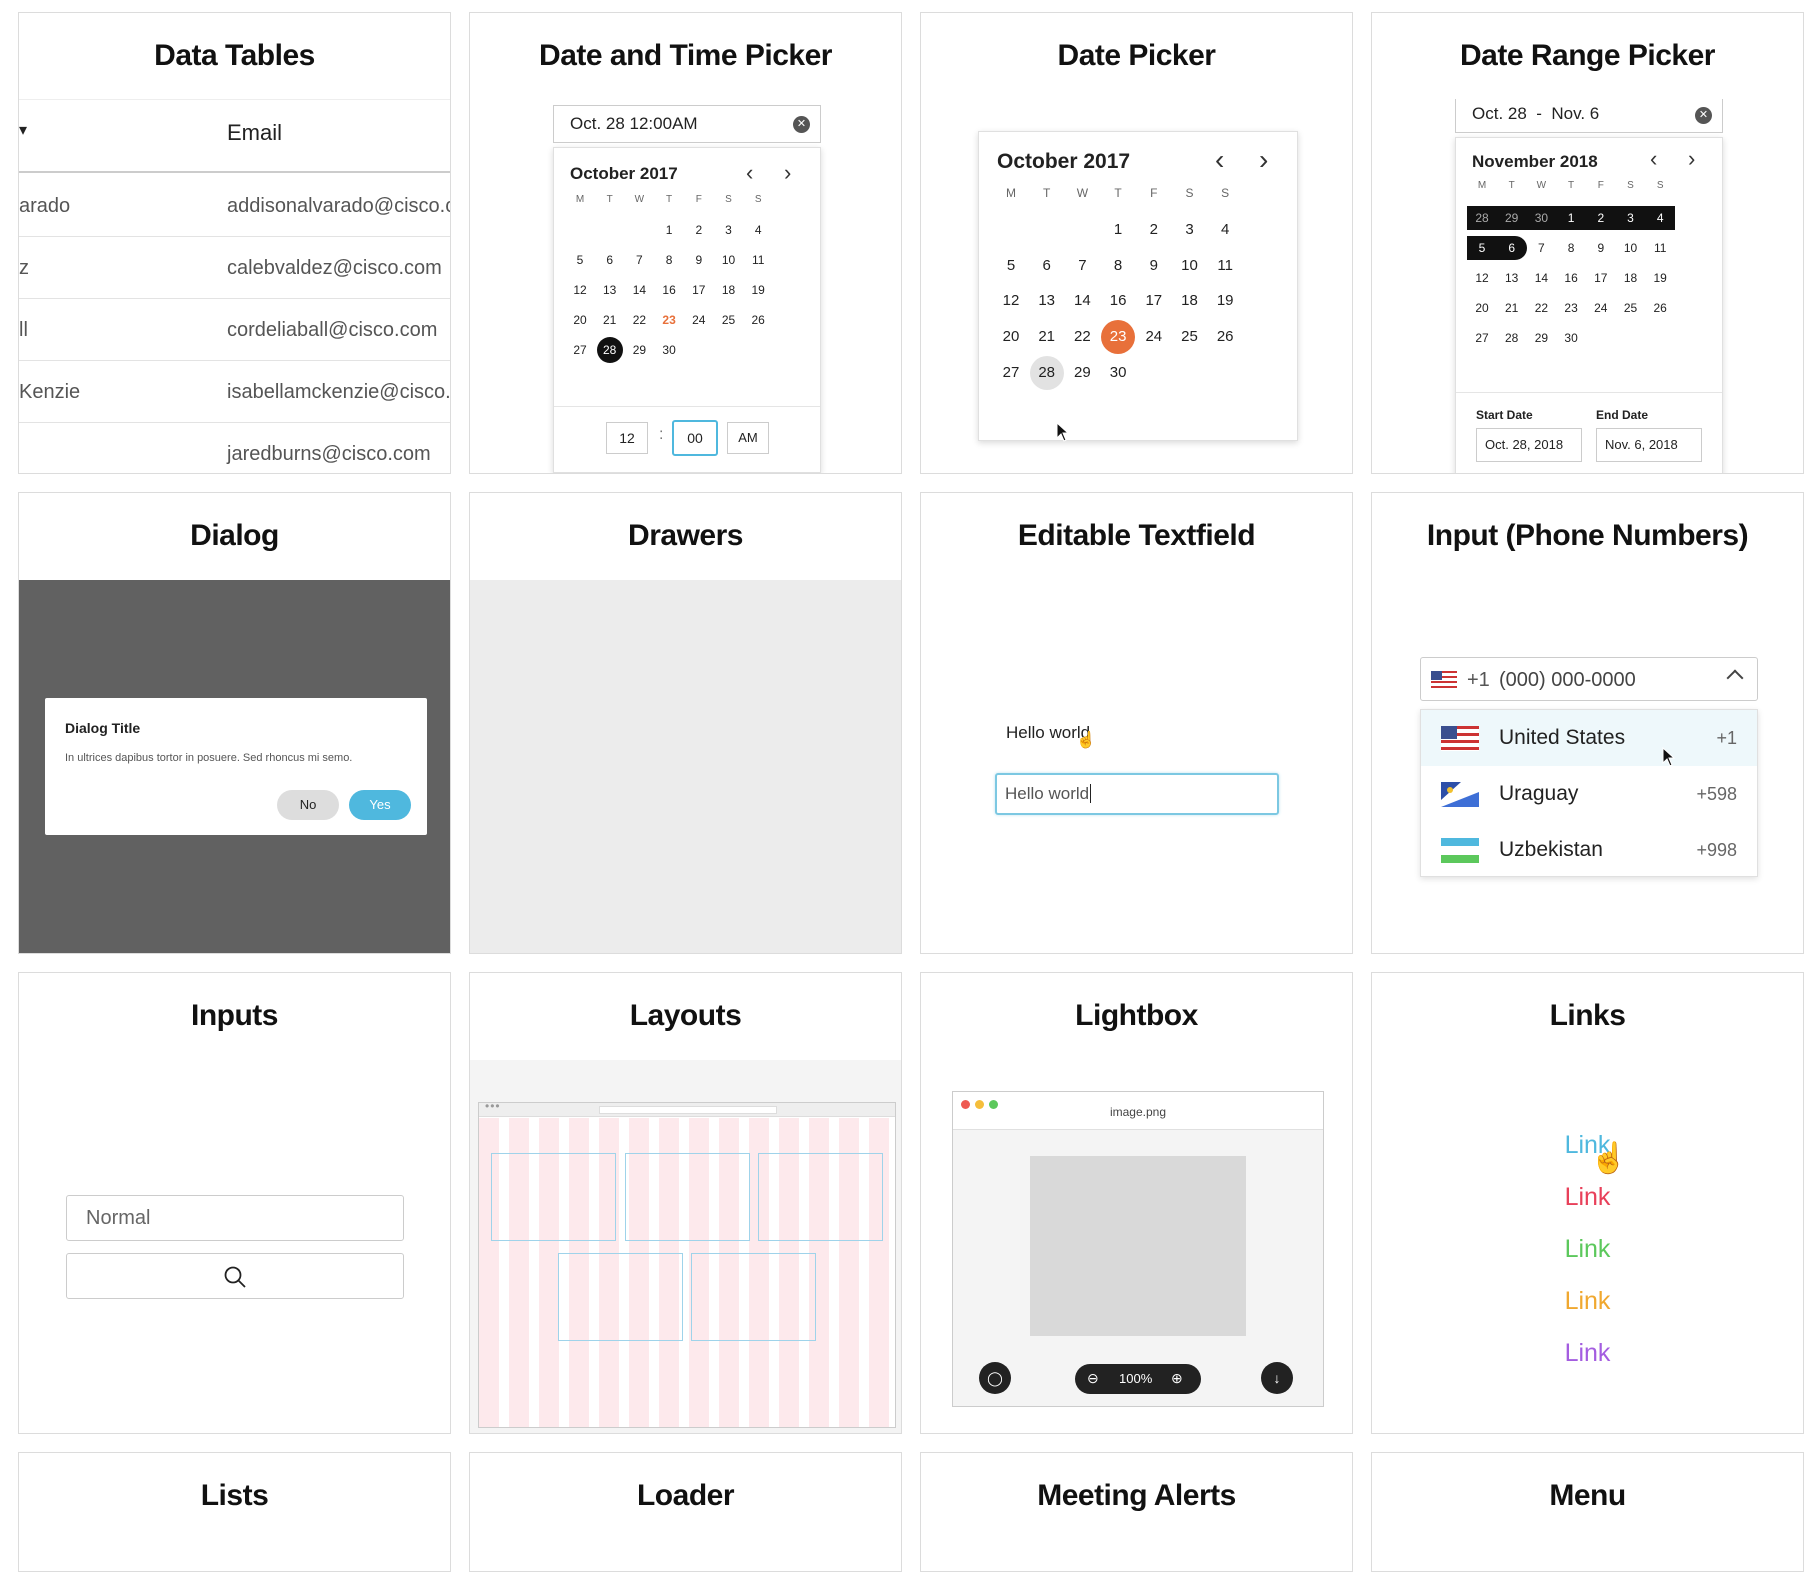  Describe the element at coordinates (234, 330) in the screenshot. I see `table-row: ll cordeliaball@cisco.com` at that location.